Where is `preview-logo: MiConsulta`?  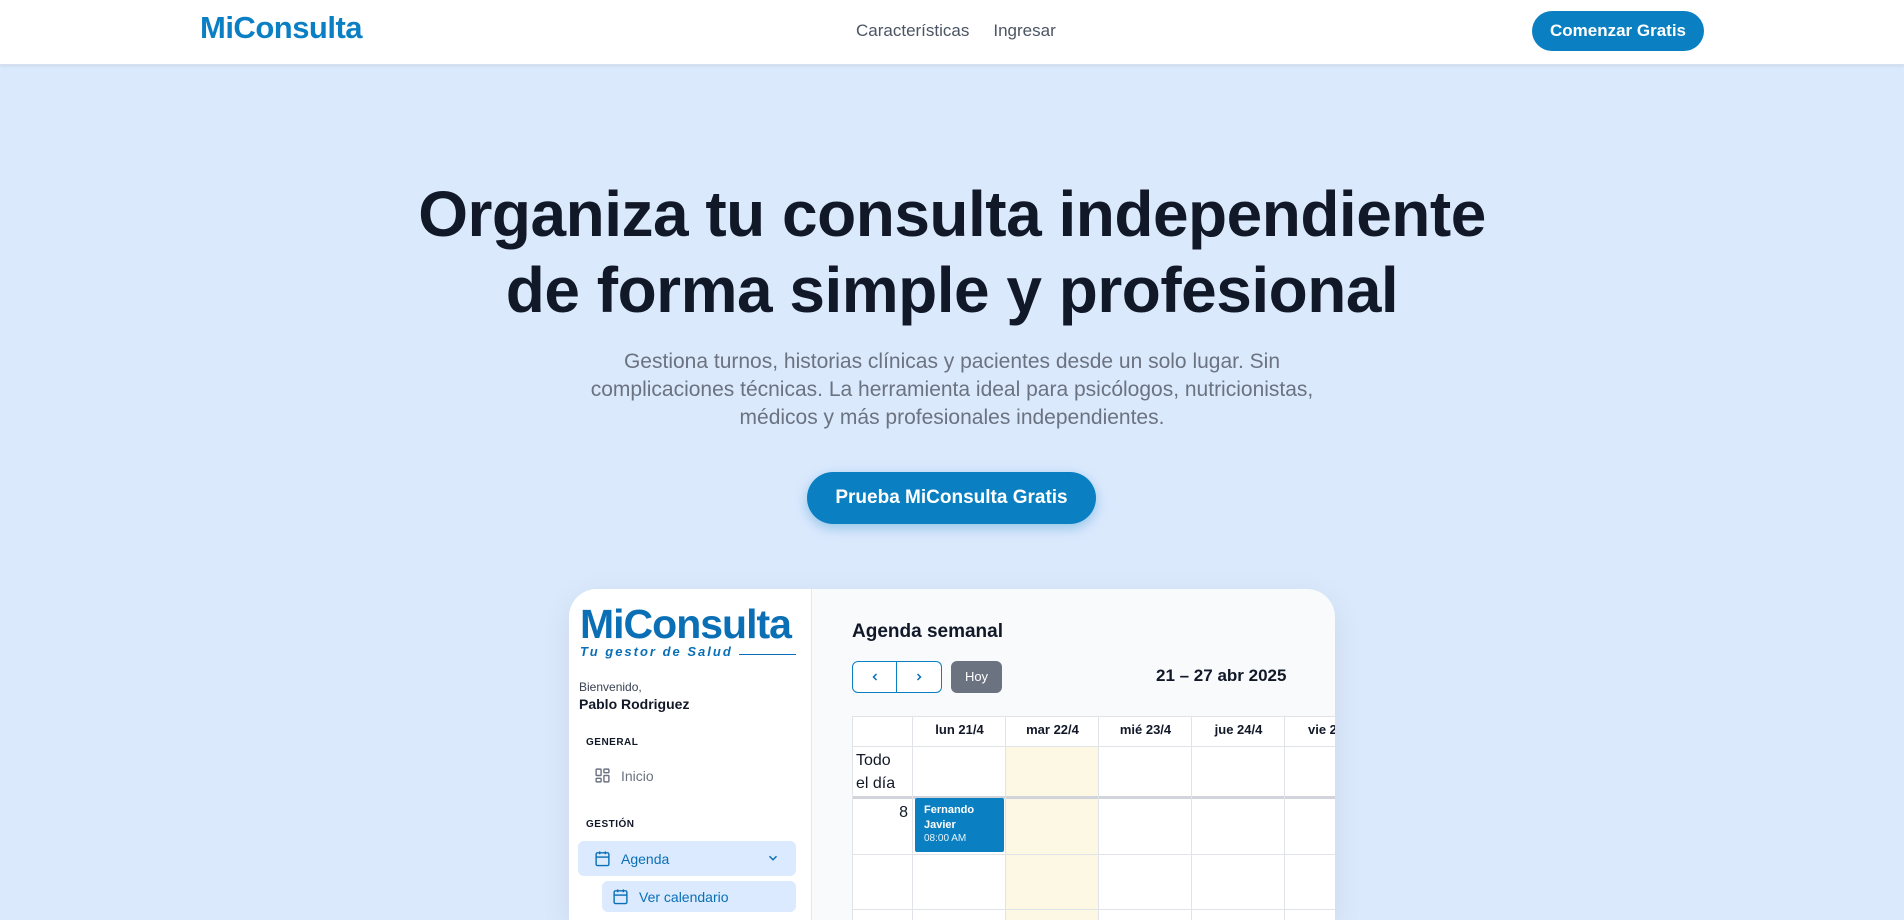
preview-logo: MiConsulta is located at coordinates (686, 624).